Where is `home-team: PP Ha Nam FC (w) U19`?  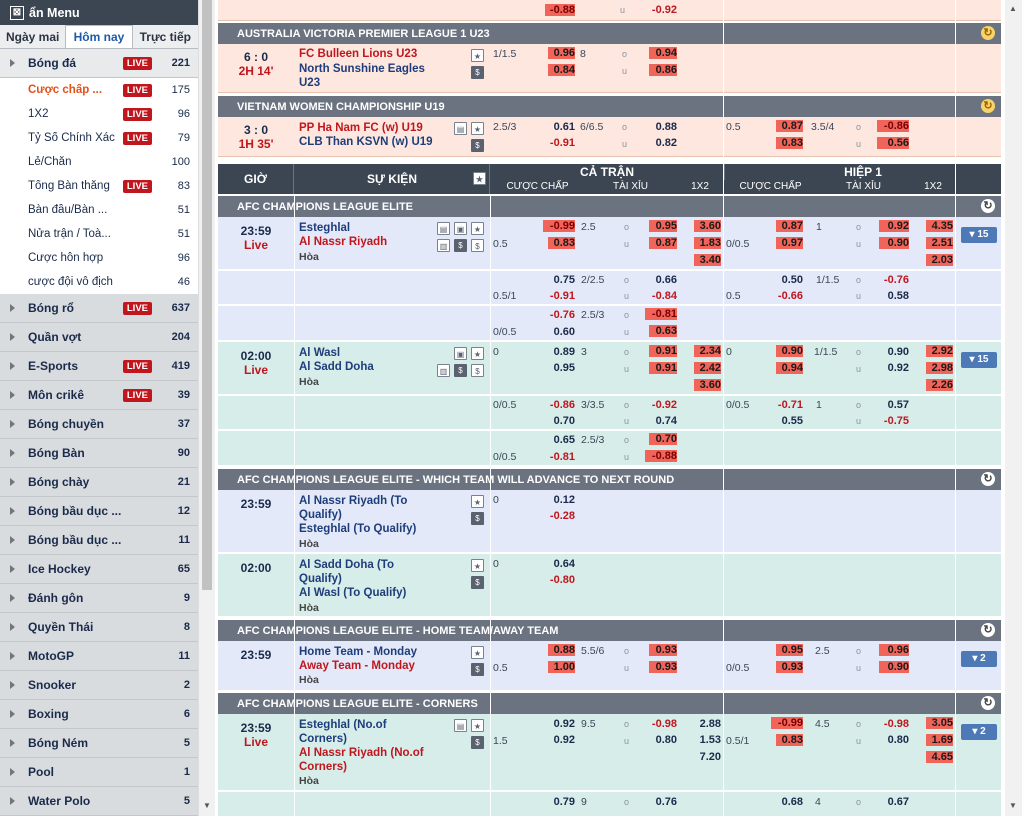
home-team: PP Ha Nam FC (w) U19 is located at coordinates (361, 128).